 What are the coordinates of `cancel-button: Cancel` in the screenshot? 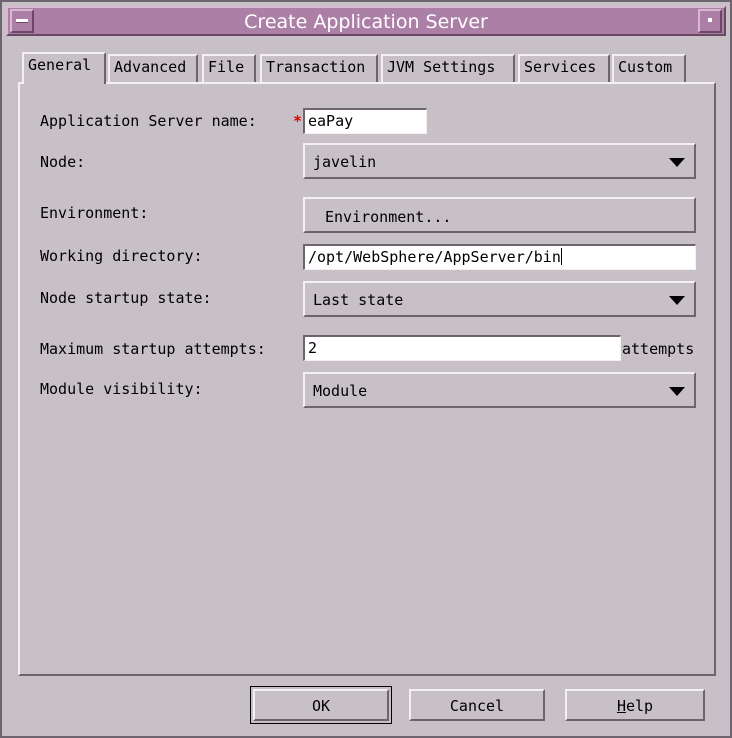 It's located at (477, 705).